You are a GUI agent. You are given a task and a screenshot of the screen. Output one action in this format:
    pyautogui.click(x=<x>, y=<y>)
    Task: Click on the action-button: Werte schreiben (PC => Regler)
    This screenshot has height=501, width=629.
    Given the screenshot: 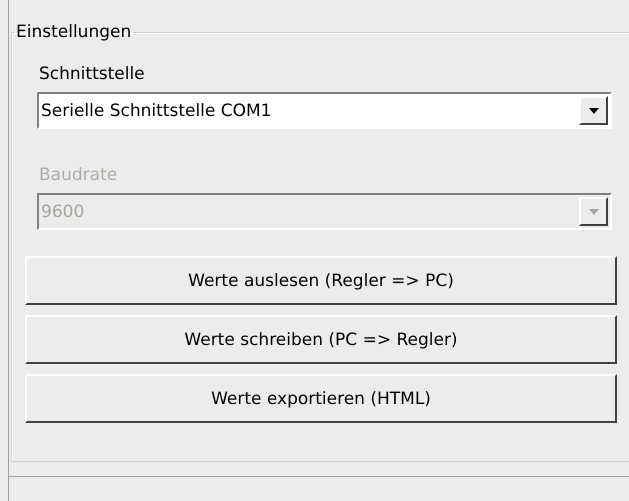 What is the action you would take?
    pyautogui.click(x=321, y=339)
    